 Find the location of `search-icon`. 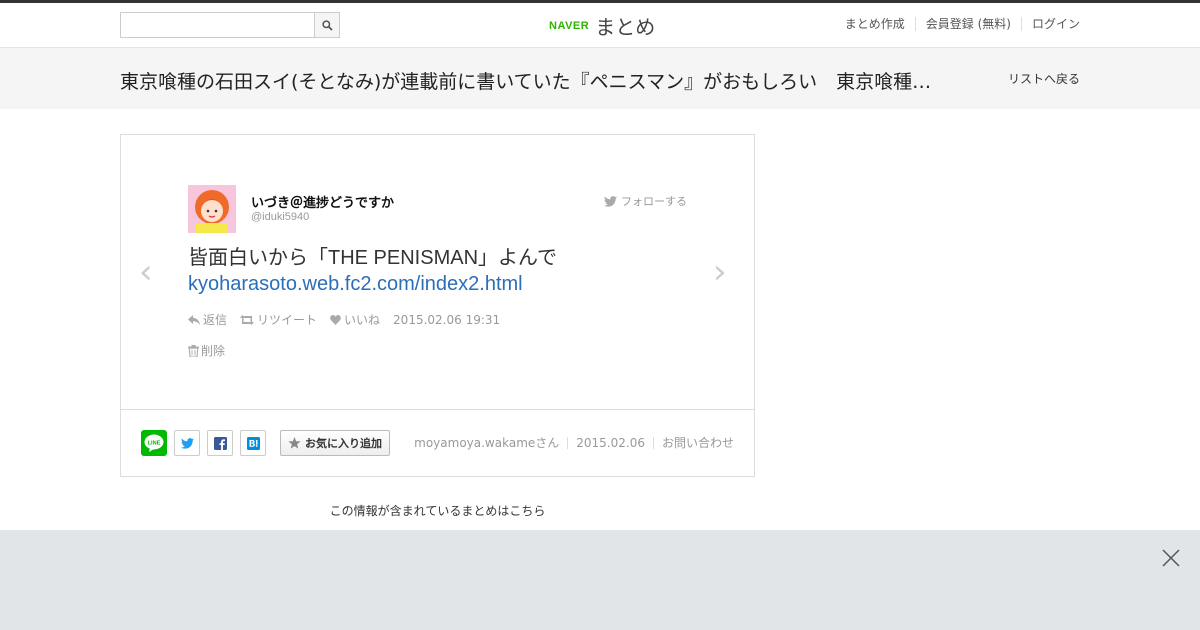

search-icon is located at coordinates (327, 25).